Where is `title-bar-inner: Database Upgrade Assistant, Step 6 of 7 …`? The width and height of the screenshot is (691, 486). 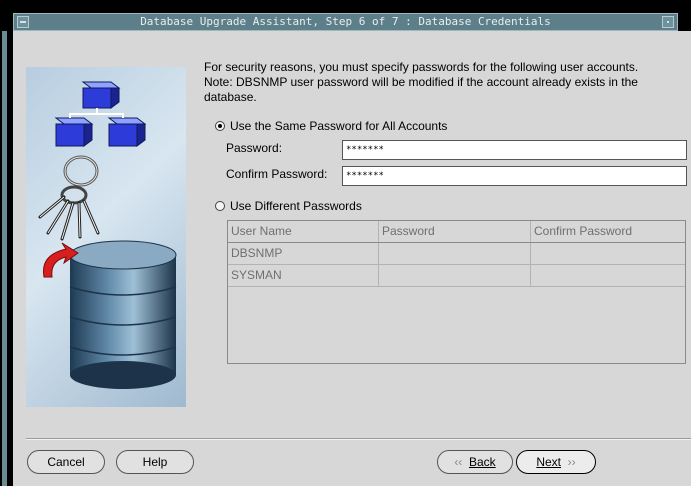
title-bar-inner: Database Upgrade Assistant, Step 6 of 7 … is located at coordinates (345, 22).